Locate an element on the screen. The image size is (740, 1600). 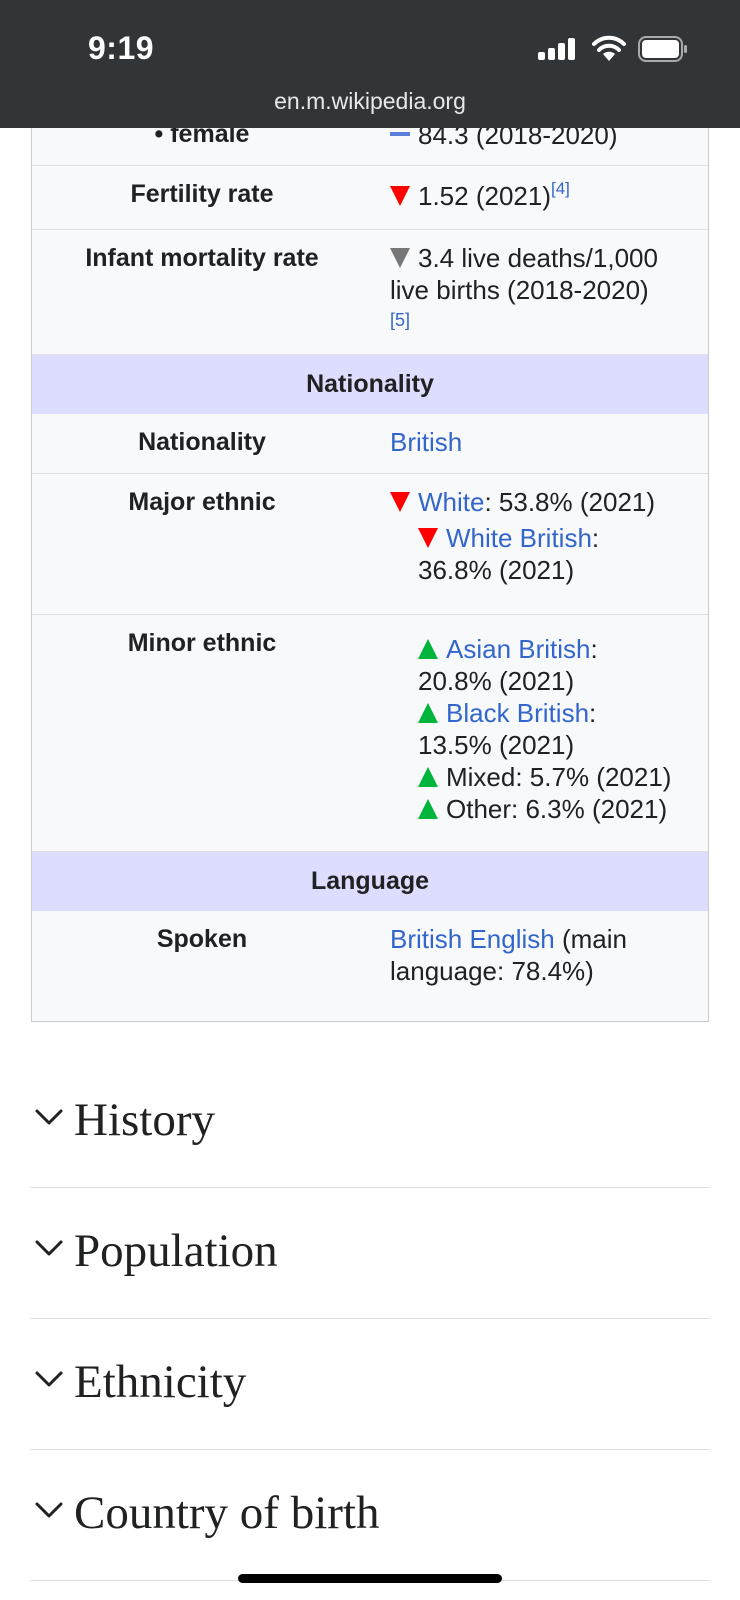
row-value: 1.52 (2021)[4] is located at coordinates (549, 196).